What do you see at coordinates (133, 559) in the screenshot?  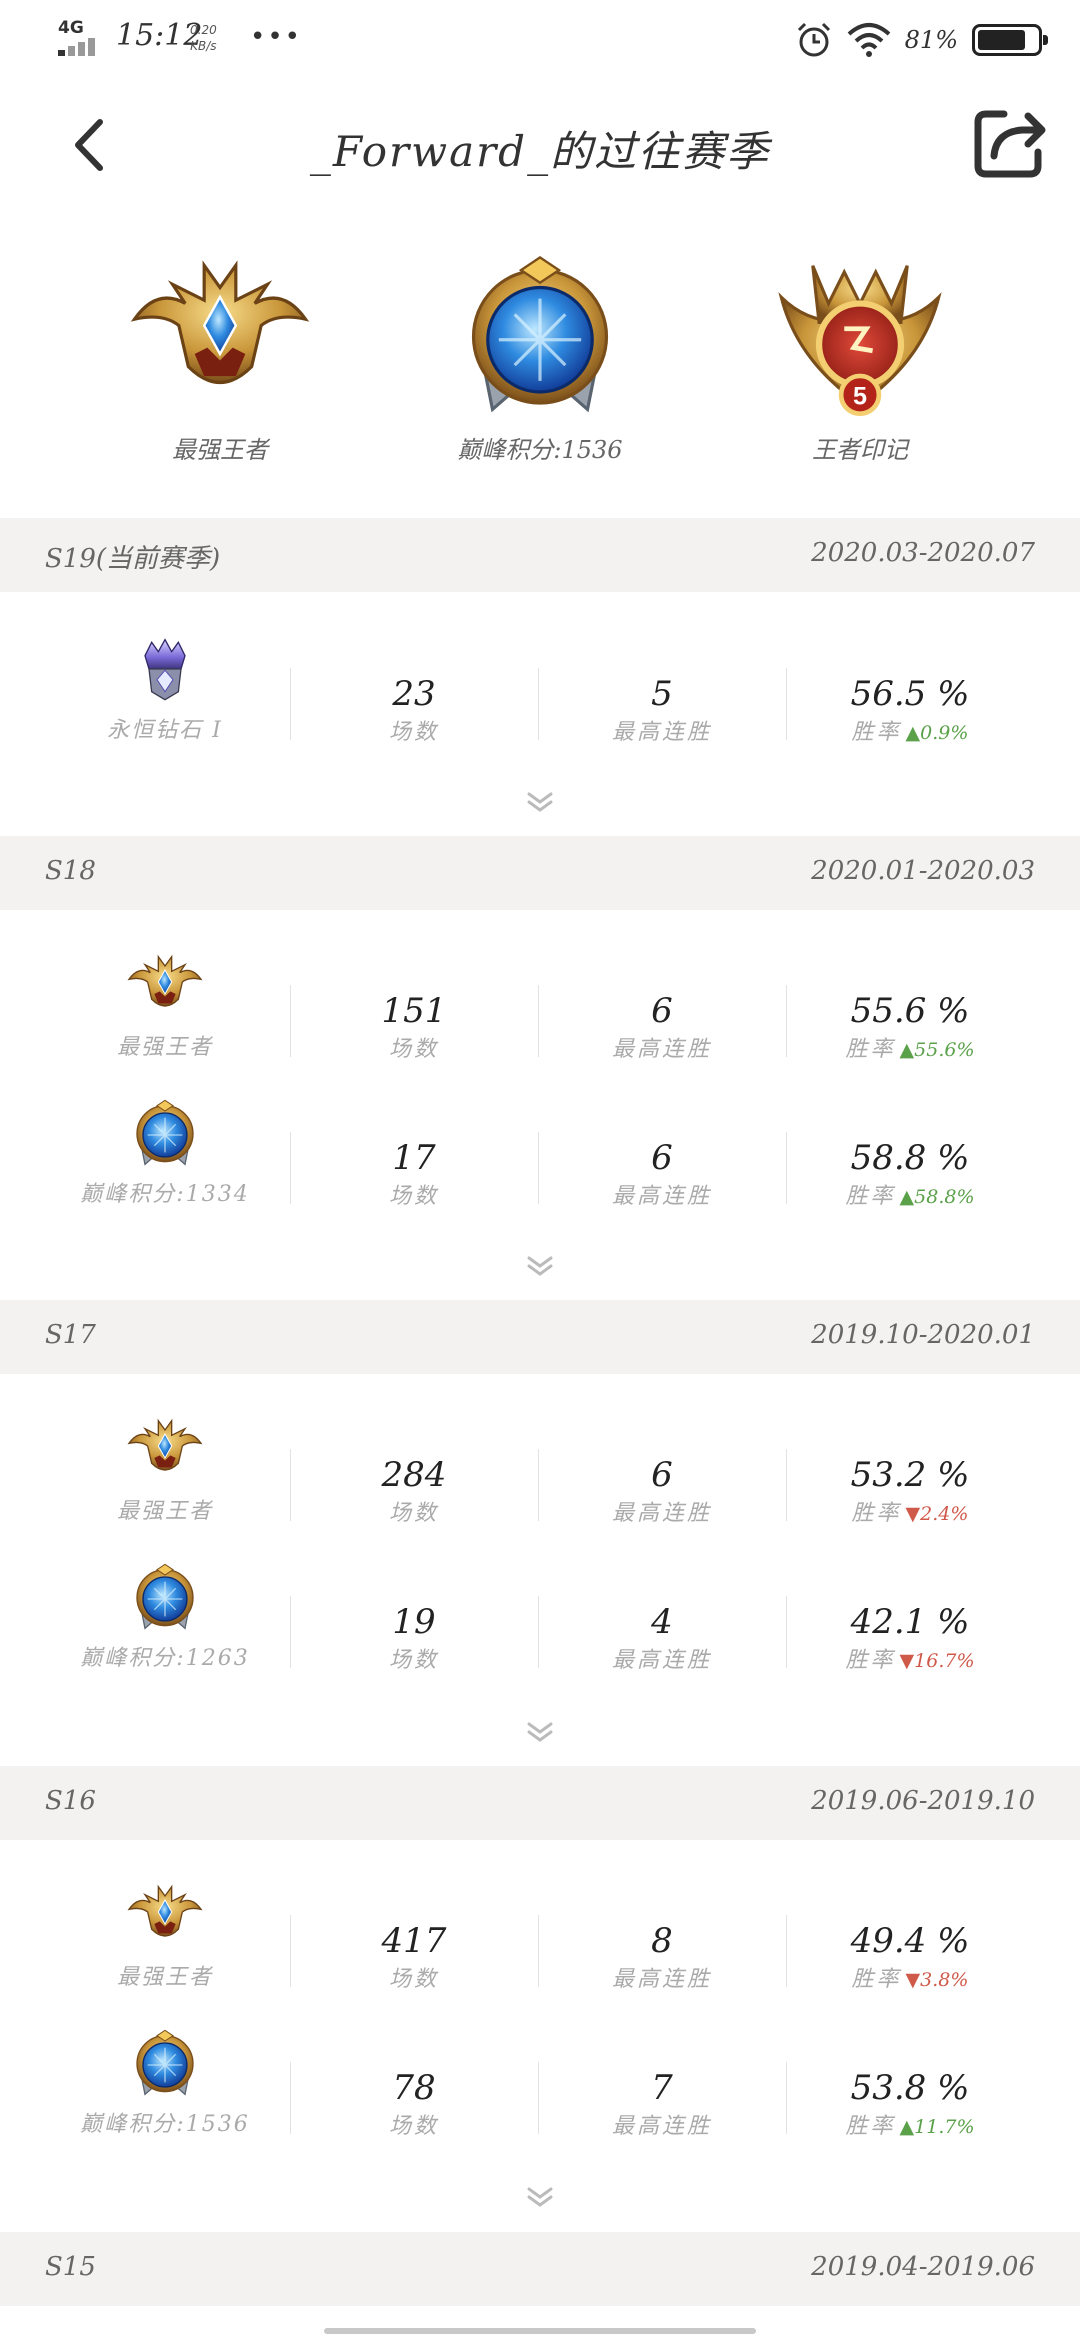 I see `season-name: S19(当前赛季)` at bounding box center [133, 559].